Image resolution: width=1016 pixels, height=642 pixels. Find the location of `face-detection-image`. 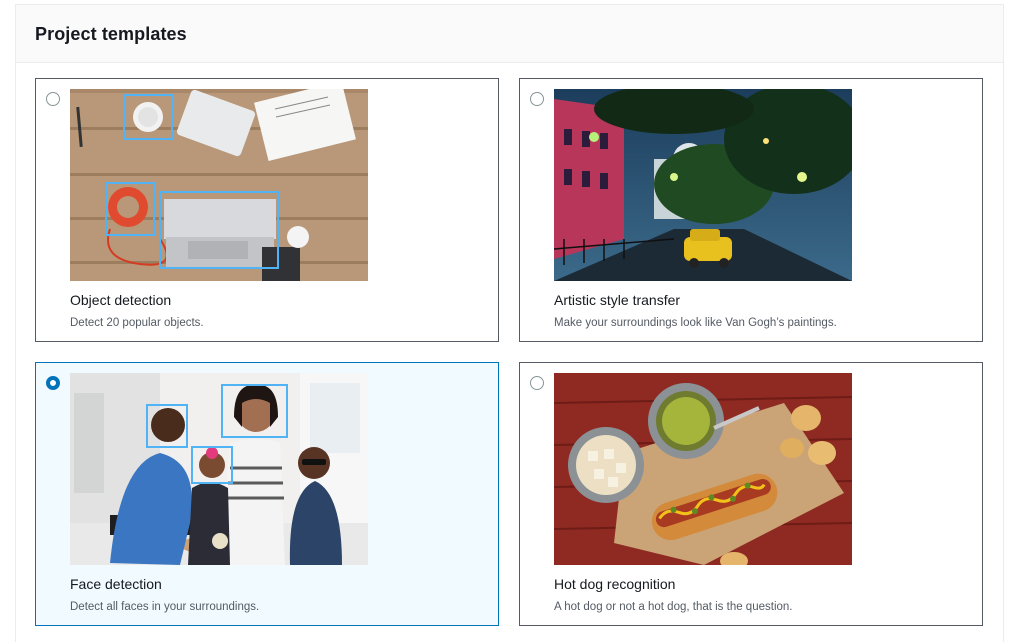

face-detection-image is located at coordinates (219, 469).